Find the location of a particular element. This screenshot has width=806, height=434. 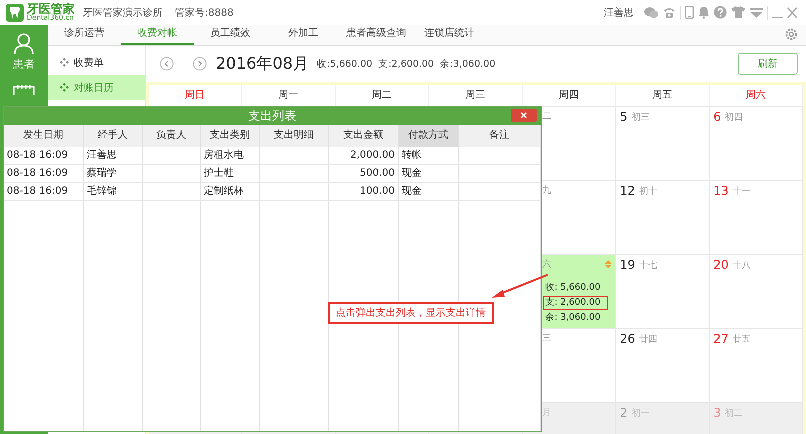

user-icon is located at coordinates (24, 44).